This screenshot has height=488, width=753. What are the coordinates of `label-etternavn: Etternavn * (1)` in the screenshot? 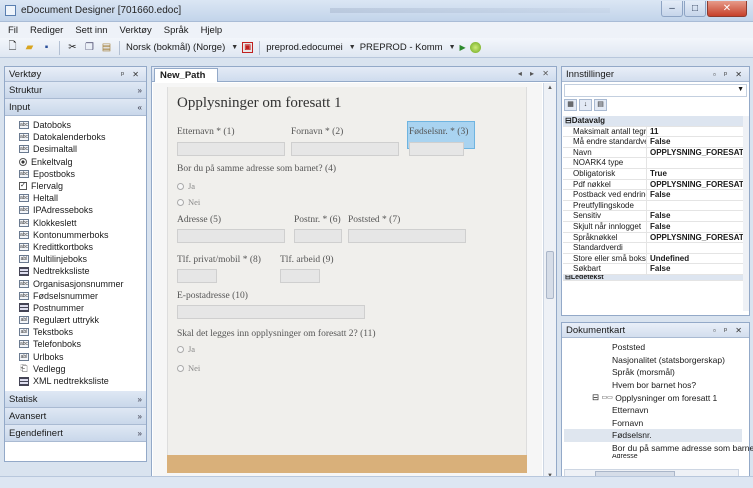 It's located at (206, 132).